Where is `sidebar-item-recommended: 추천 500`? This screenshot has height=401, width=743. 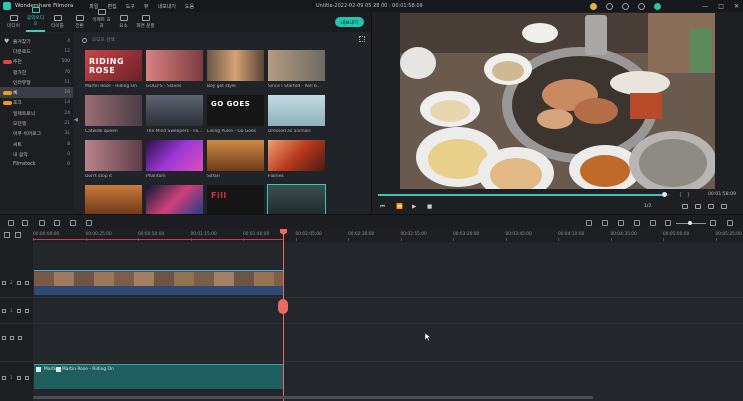
sidebar-item-recommended: 추천 500 is located at coordinates (36, 62).